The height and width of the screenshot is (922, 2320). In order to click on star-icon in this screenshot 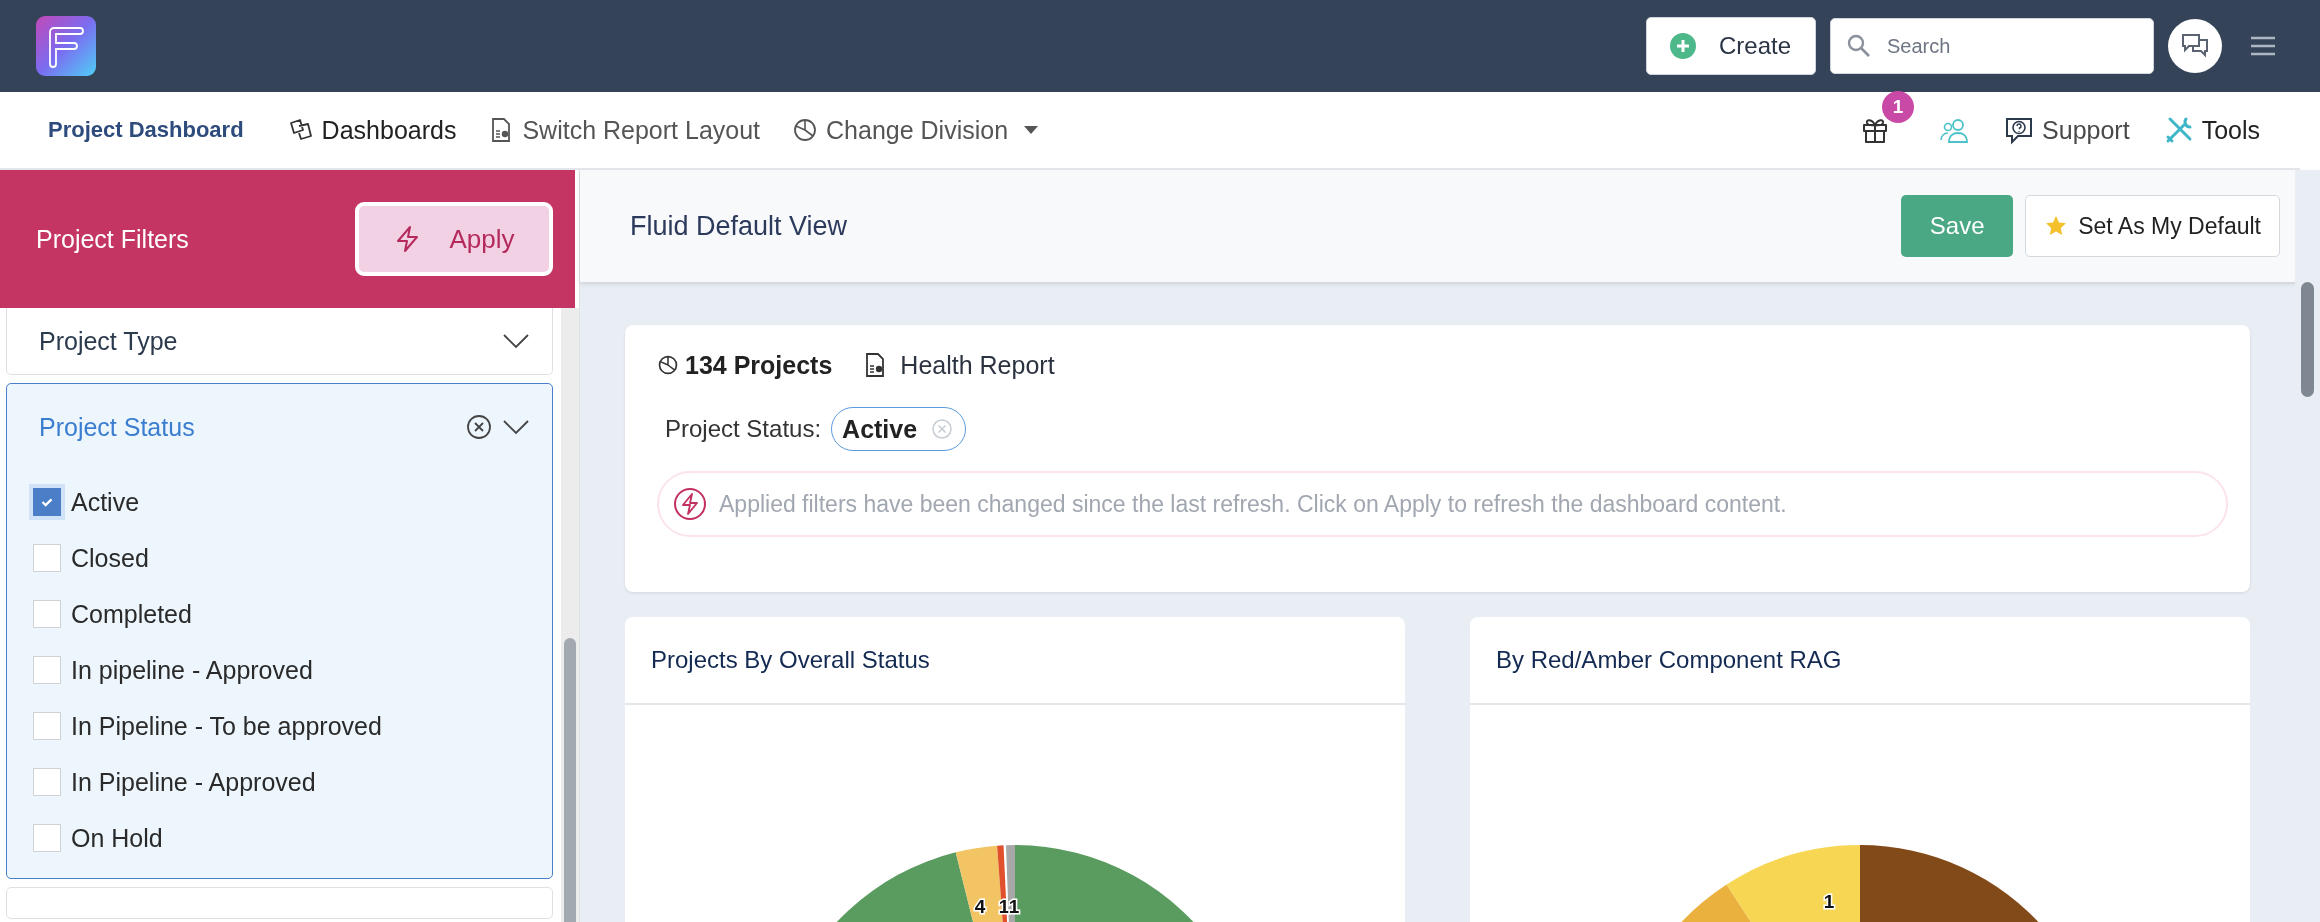, I will do `click(2056, 226)`.